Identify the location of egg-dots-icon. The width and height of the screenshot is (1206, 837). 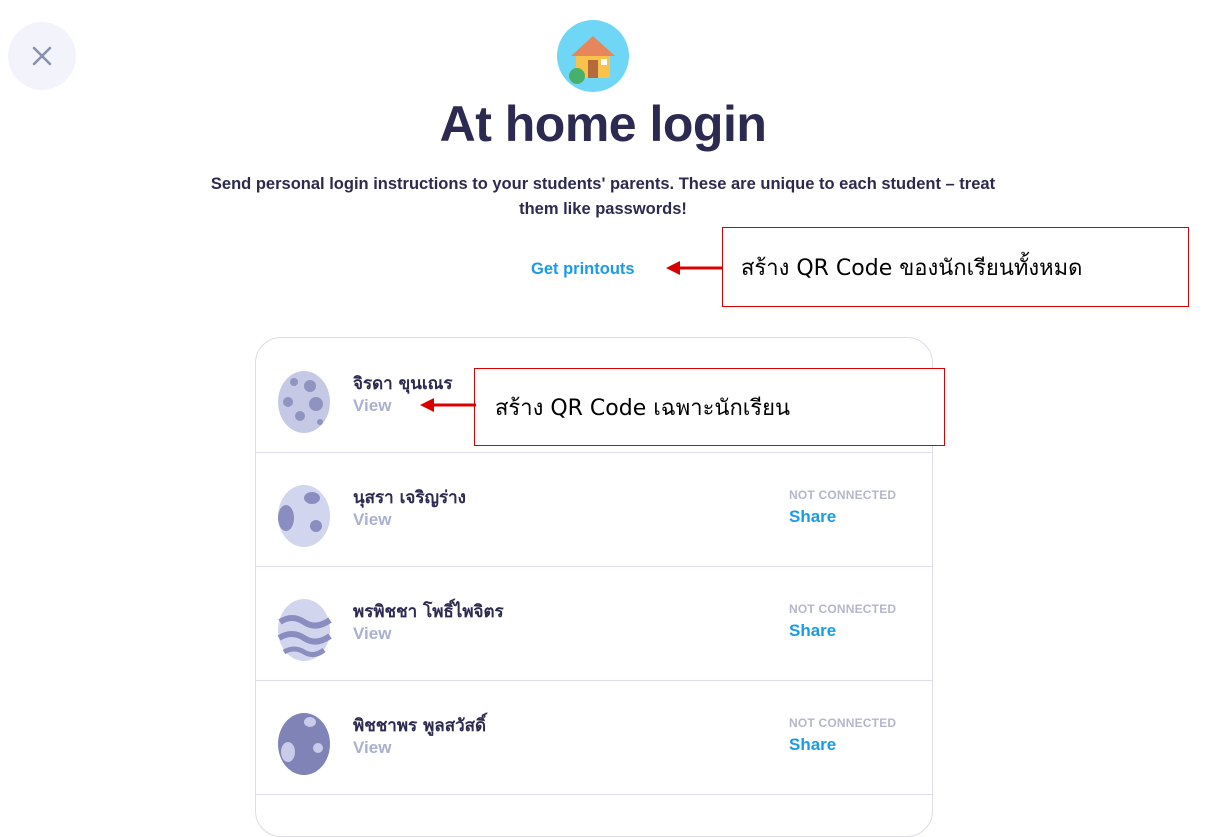
(304, 402).